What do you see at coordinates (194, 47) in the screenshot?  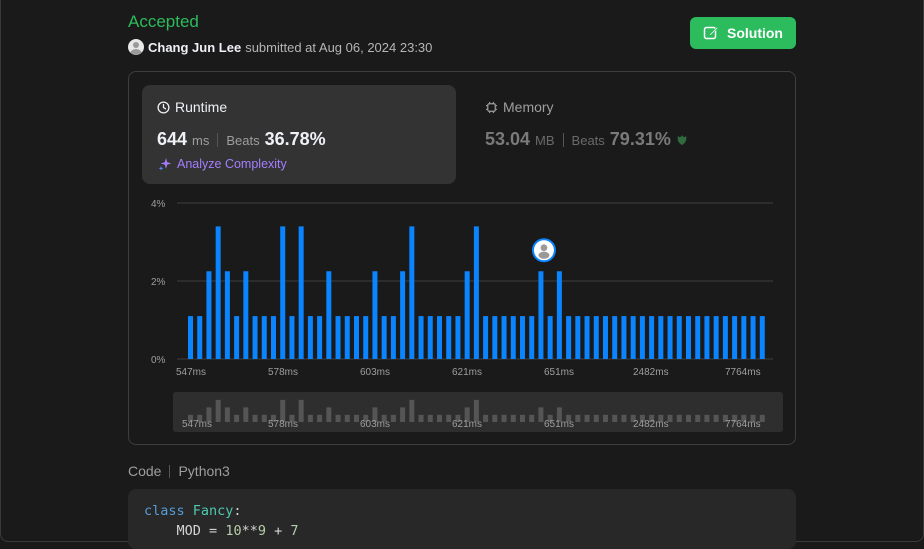 I see `username: Chang Jun Lee` at bounding box center [194, 47].